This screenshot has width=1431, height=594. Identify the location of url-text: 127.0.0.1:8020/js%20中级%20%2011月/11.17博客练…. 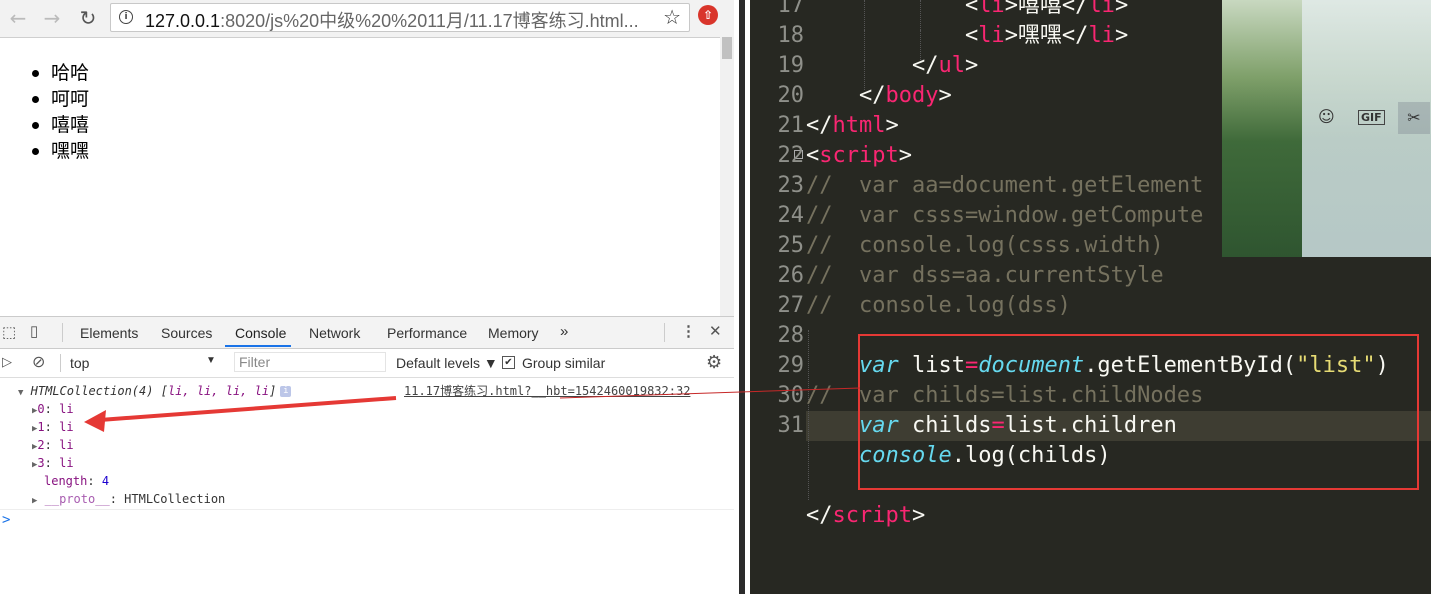
(392, 20).